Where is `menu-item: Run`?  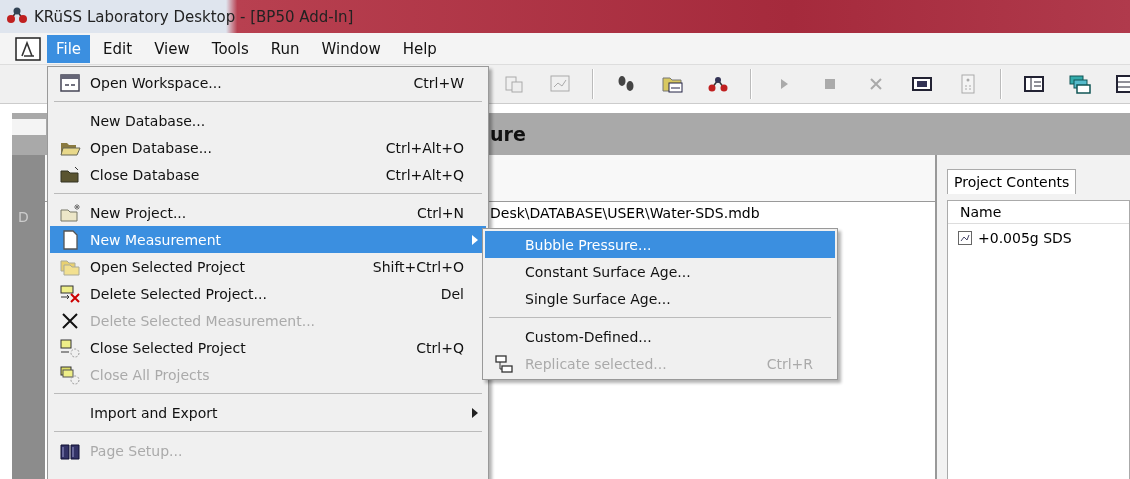 menu-item: Run is located at coordinates (285, 48).